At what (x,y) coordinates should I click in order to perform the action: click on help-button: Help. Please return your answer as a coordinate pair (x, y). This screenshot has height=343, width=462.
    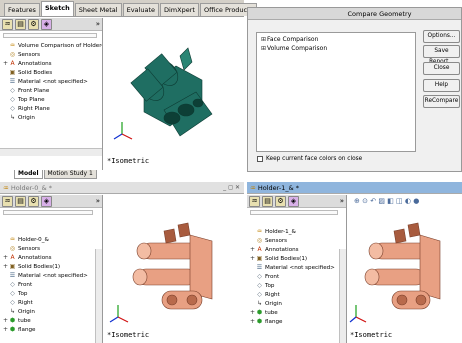
    Looking at the image, I should click on (441, 85).